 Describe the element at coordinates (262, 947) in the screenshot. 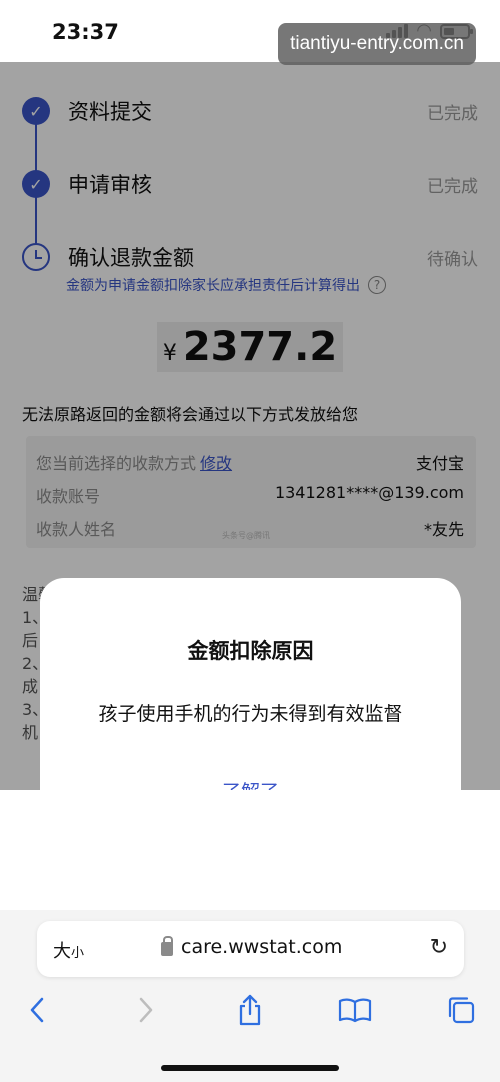

I see `url-text: care.wwstat.com` at that location.